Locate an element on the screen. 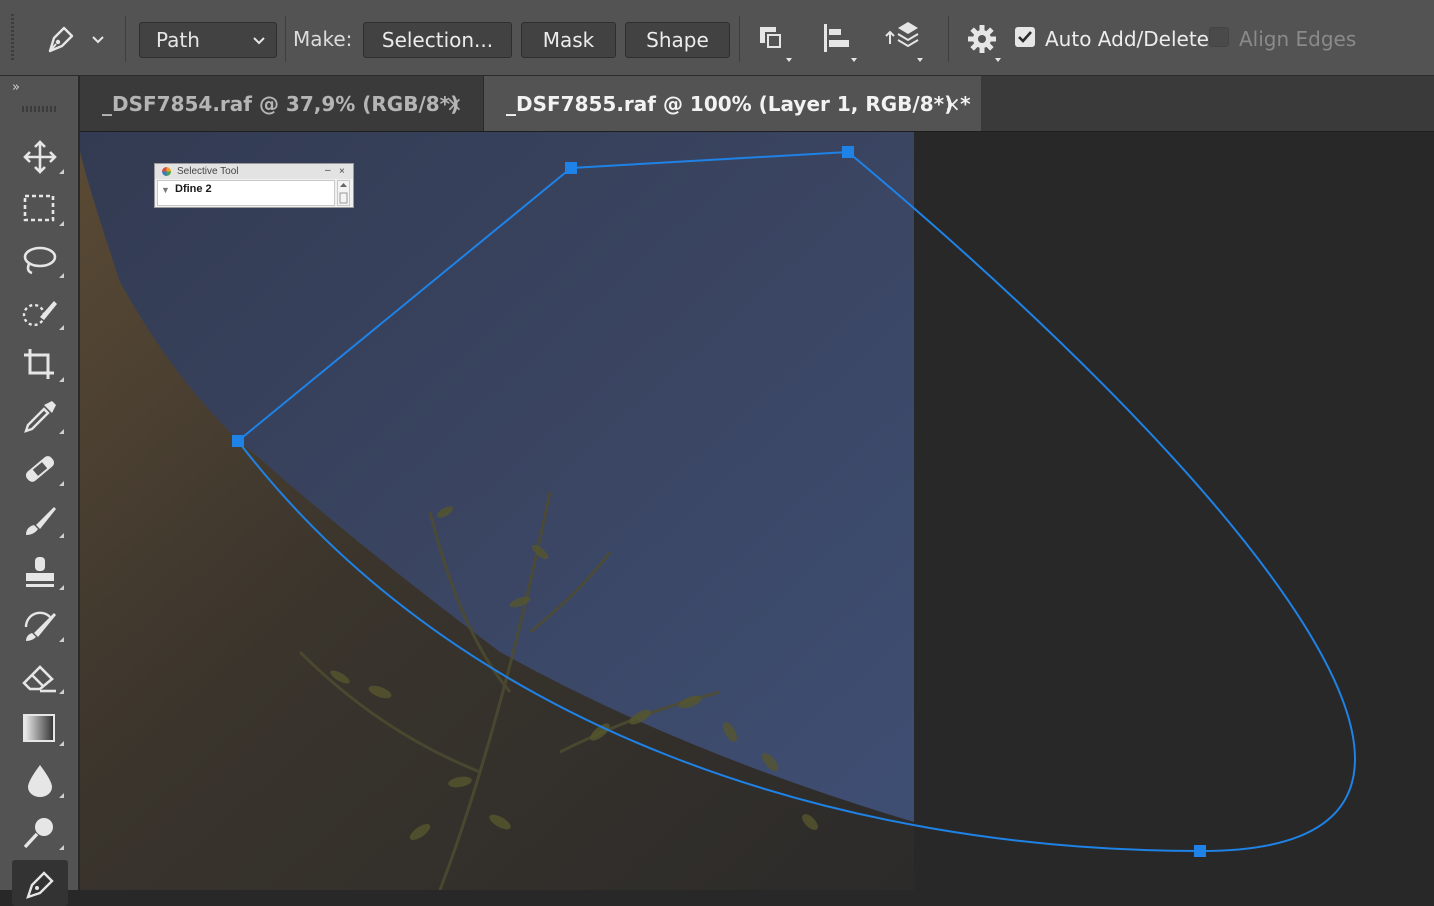 Image resolution: width=1434 pixels, height=906 pixels. close-button: × is located at coordinates (342, 171).